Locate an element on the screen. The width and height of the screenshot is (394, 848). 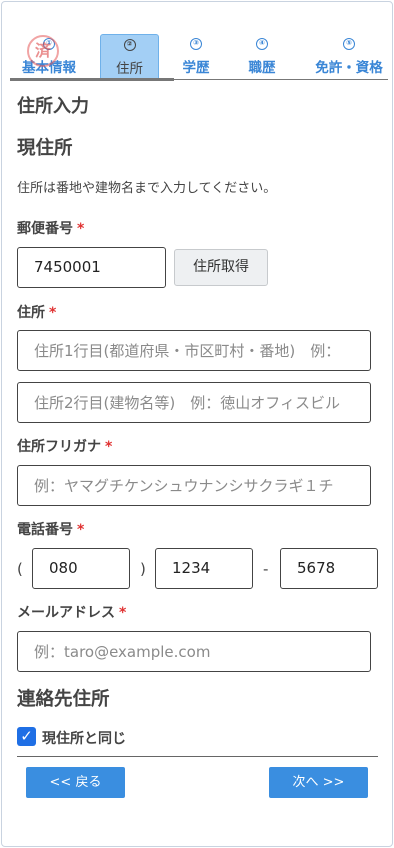
phone-label: 電話番号 * is located at coordinates (50, 529).